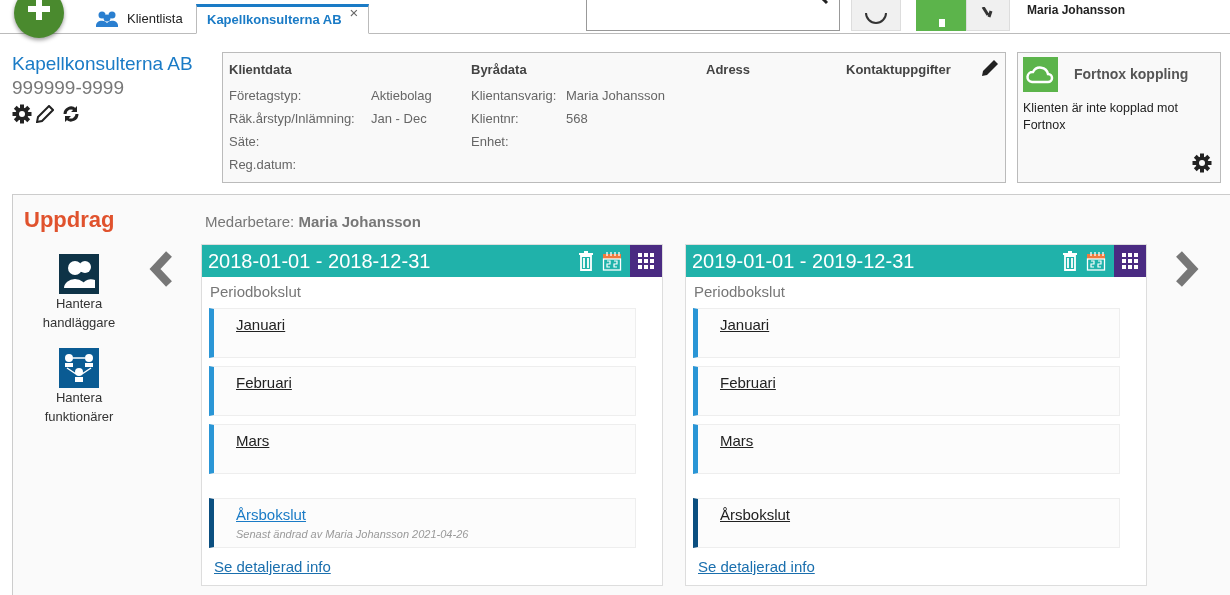 The image size is (1230, 595). What do you see at coordinates (713, 15) in the screenshot?
I see `search-field` at bounding box center [713, 15].